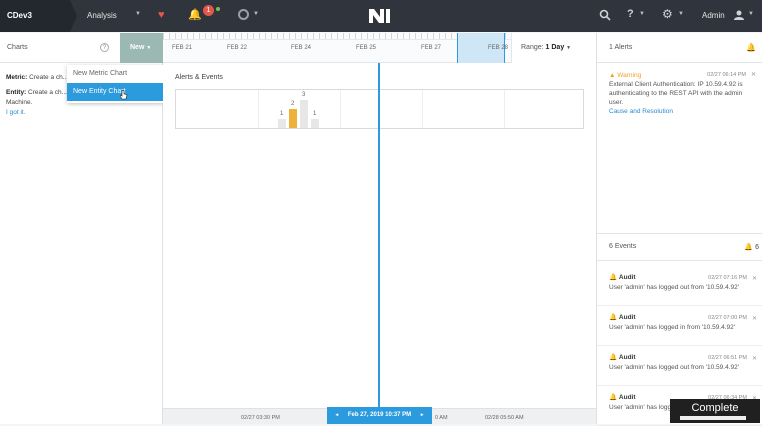  I want to click on events-count: 🔔 6, so click(751, 247).